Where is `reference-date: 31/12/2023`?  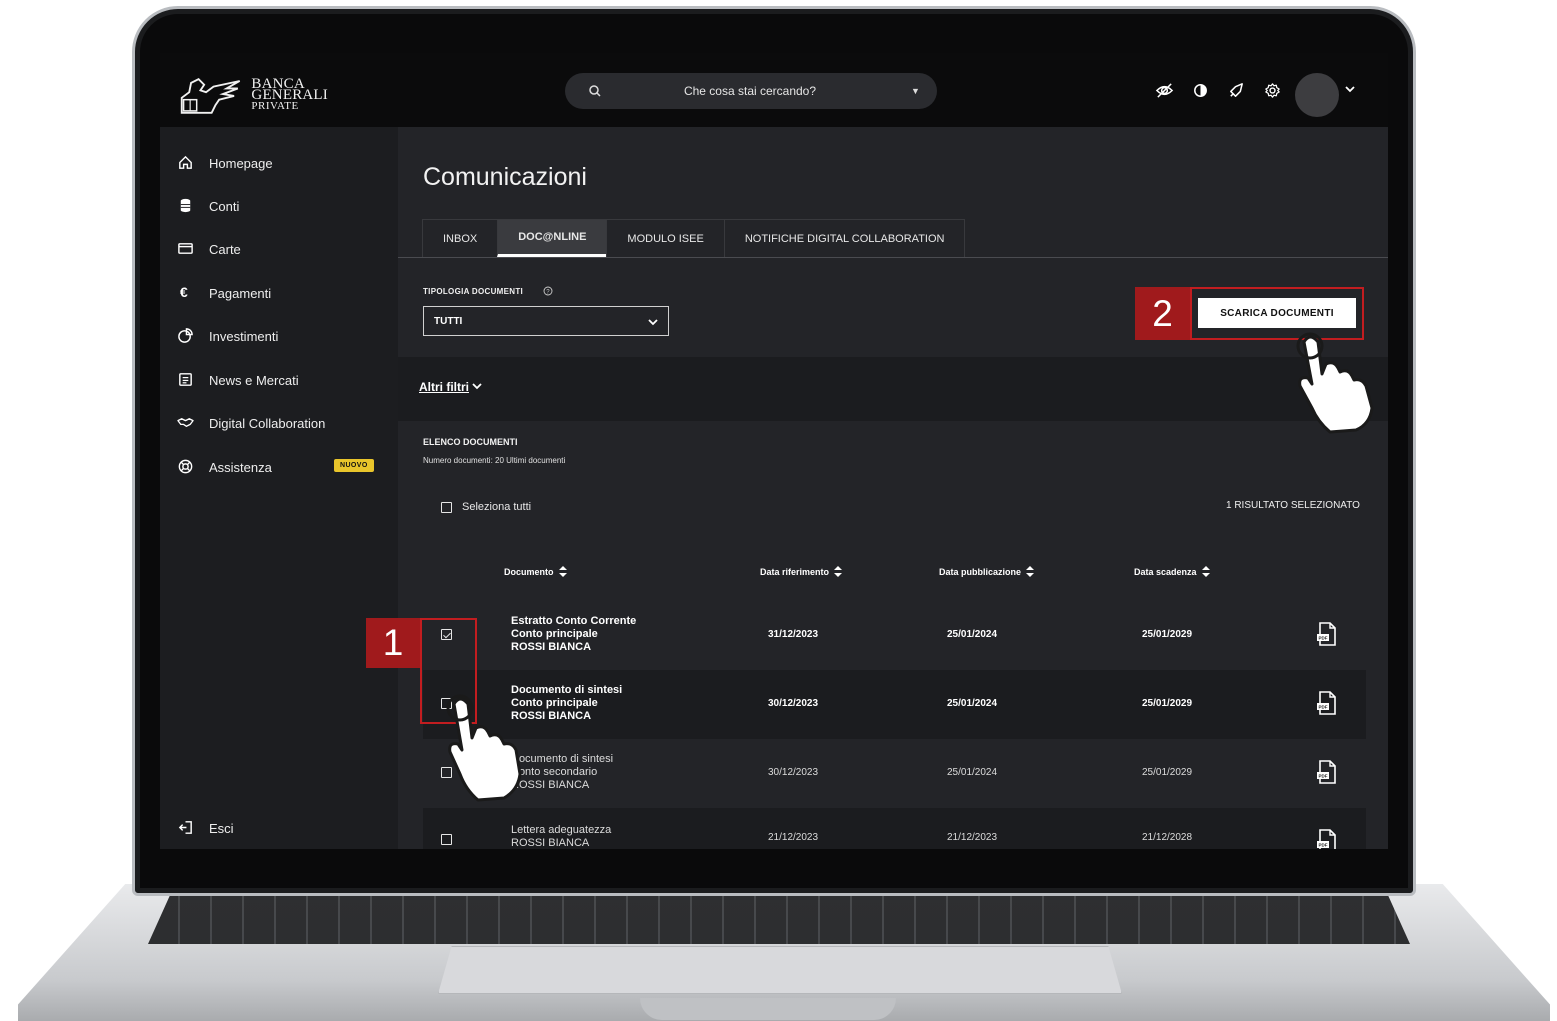 reference-date: 31/12/2023 is located at coordinates (793, 634).